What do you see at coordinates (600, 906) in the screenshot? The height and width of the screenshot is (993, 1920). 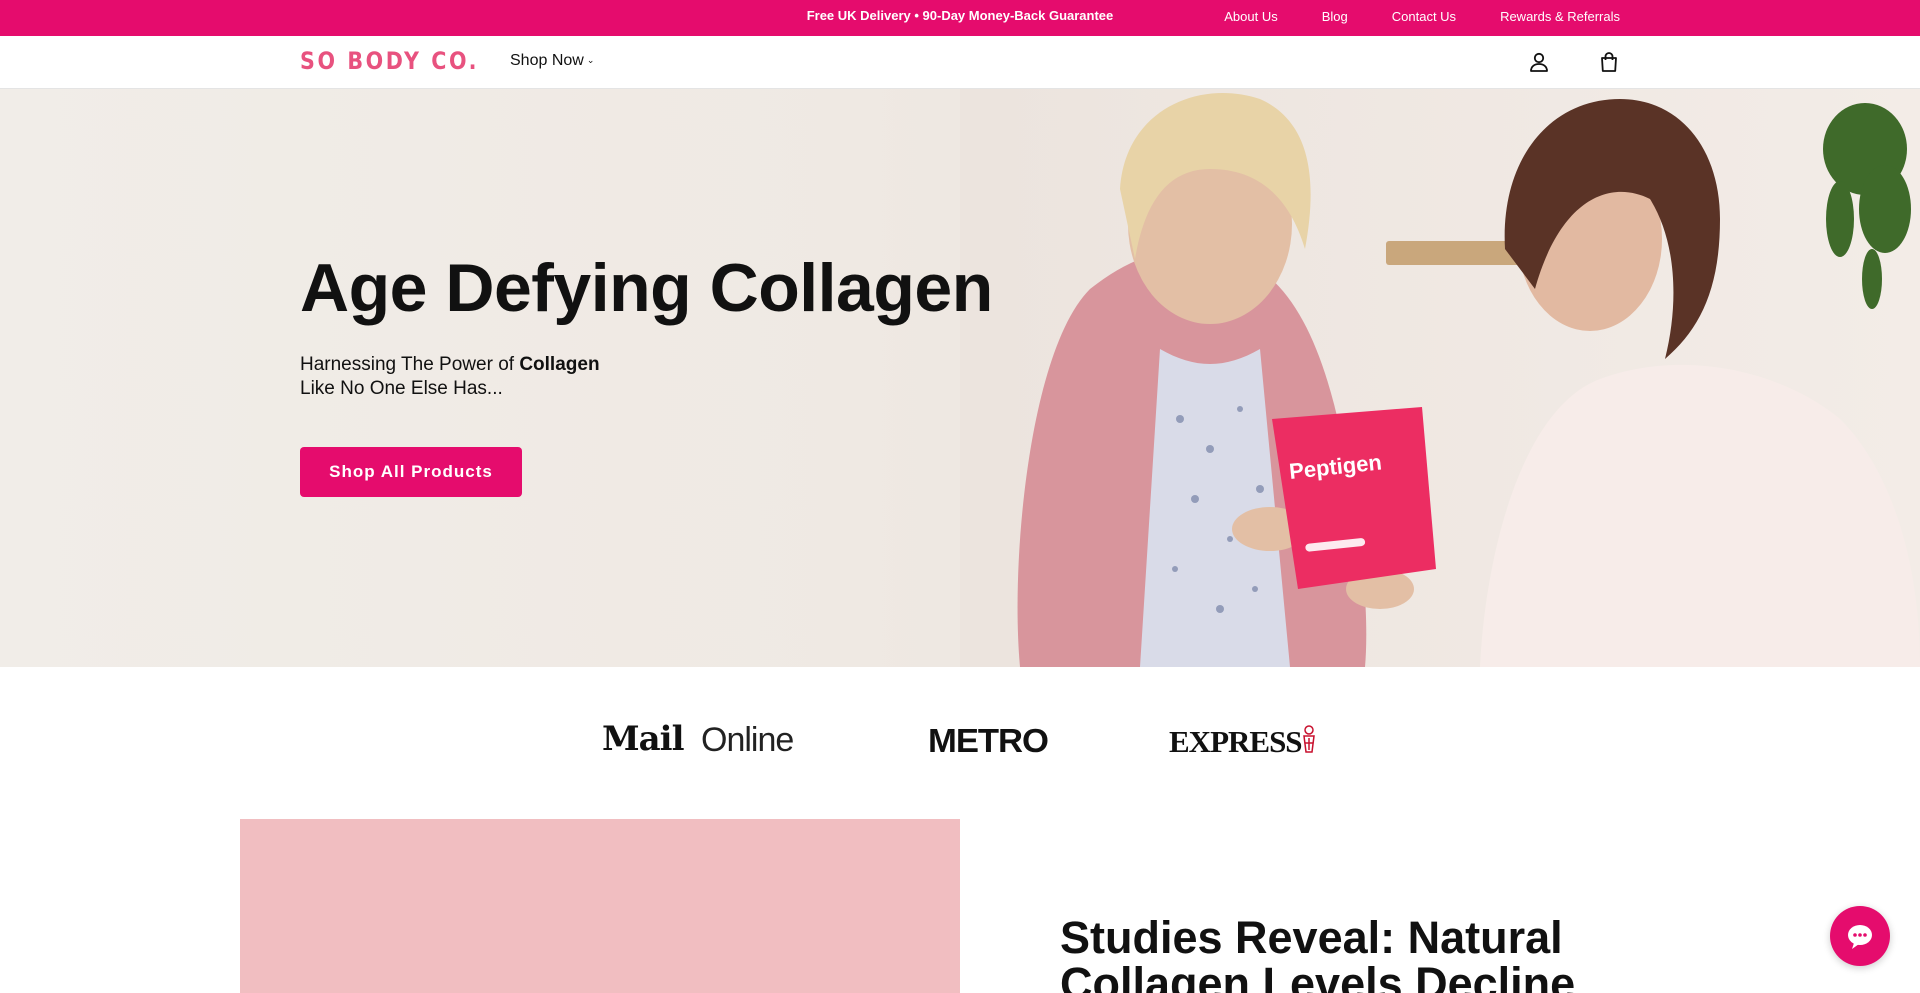 I see `feature-image-placeholder` at bounding box center [600, 906].